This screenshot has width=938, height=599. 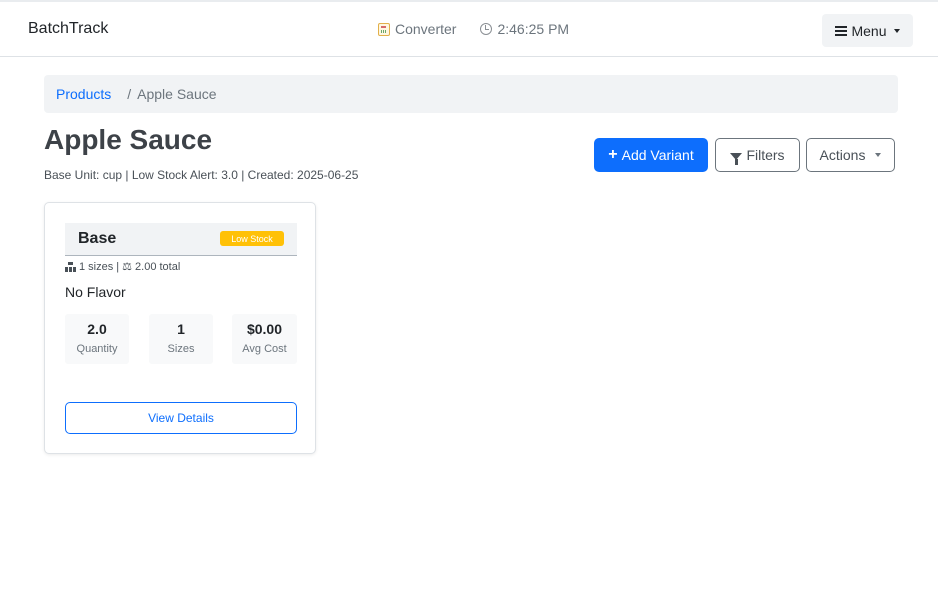 What do you see at coordinates (252, 238) in the screenshot?
I see `low-stock-badge: Low Stock` at bounding box center [252, 238].